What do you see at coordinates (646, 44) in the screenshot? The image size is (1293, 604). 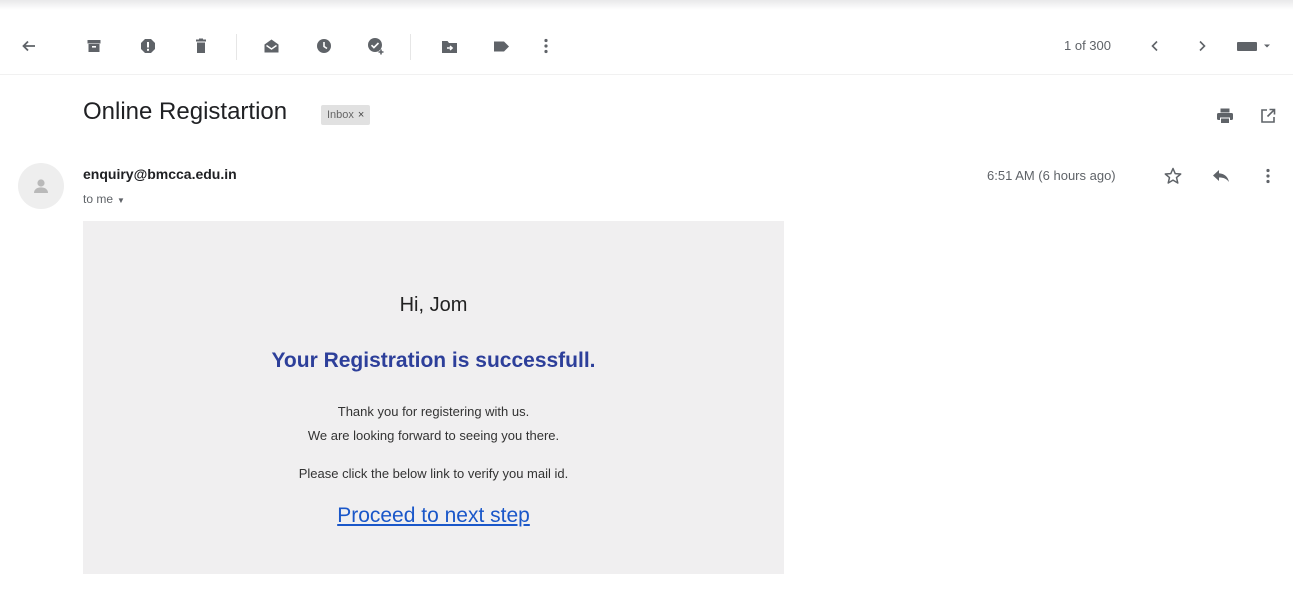 I see `message-toolbar: 1 of 300` at bounding box center [646, 44].